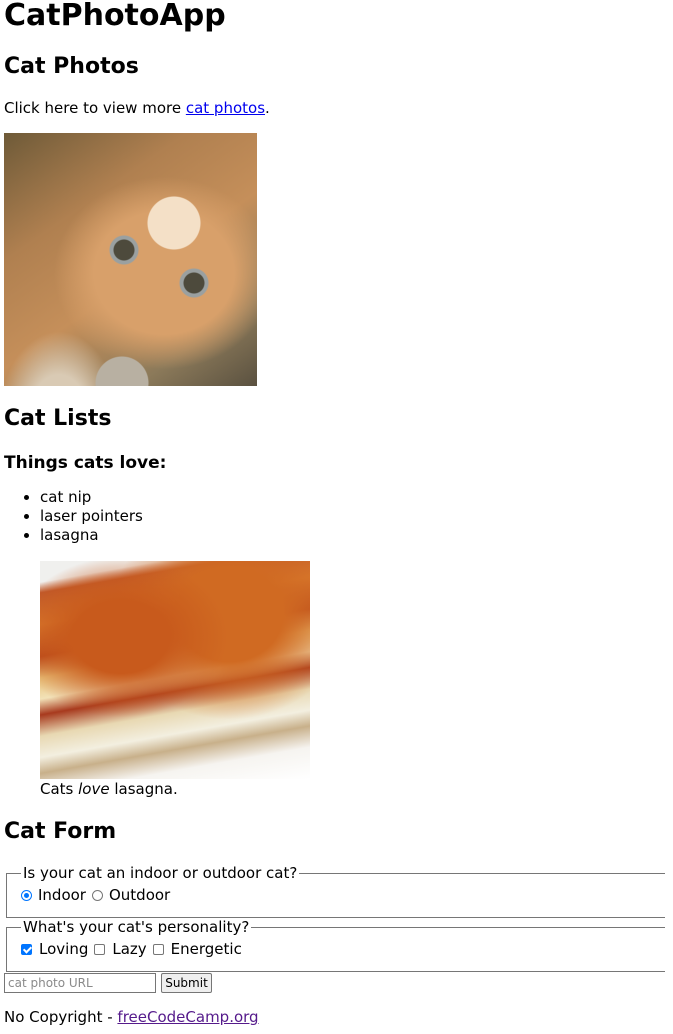  I want to click on photos-intro-end: ., so click(267, 108).